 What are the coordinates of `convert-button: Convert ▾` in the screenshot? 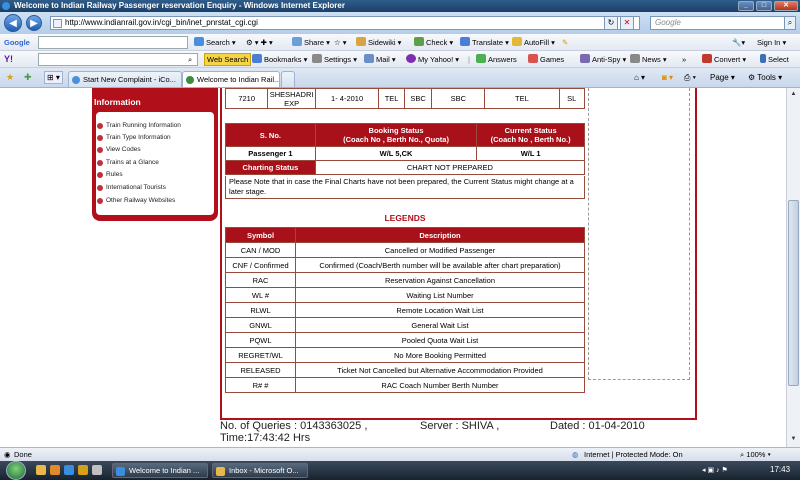 It's located at (724, 59).